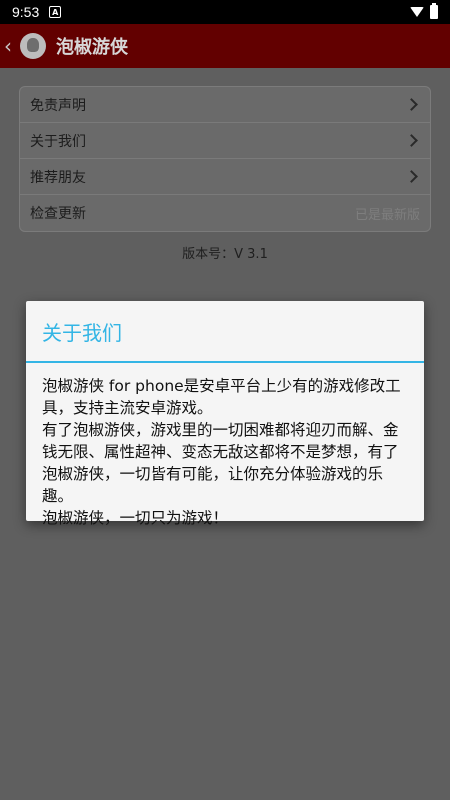  Describe the element at coordinates (225, 141) in the screenshot. I see `settings-item-about: 关于我们` at that location.